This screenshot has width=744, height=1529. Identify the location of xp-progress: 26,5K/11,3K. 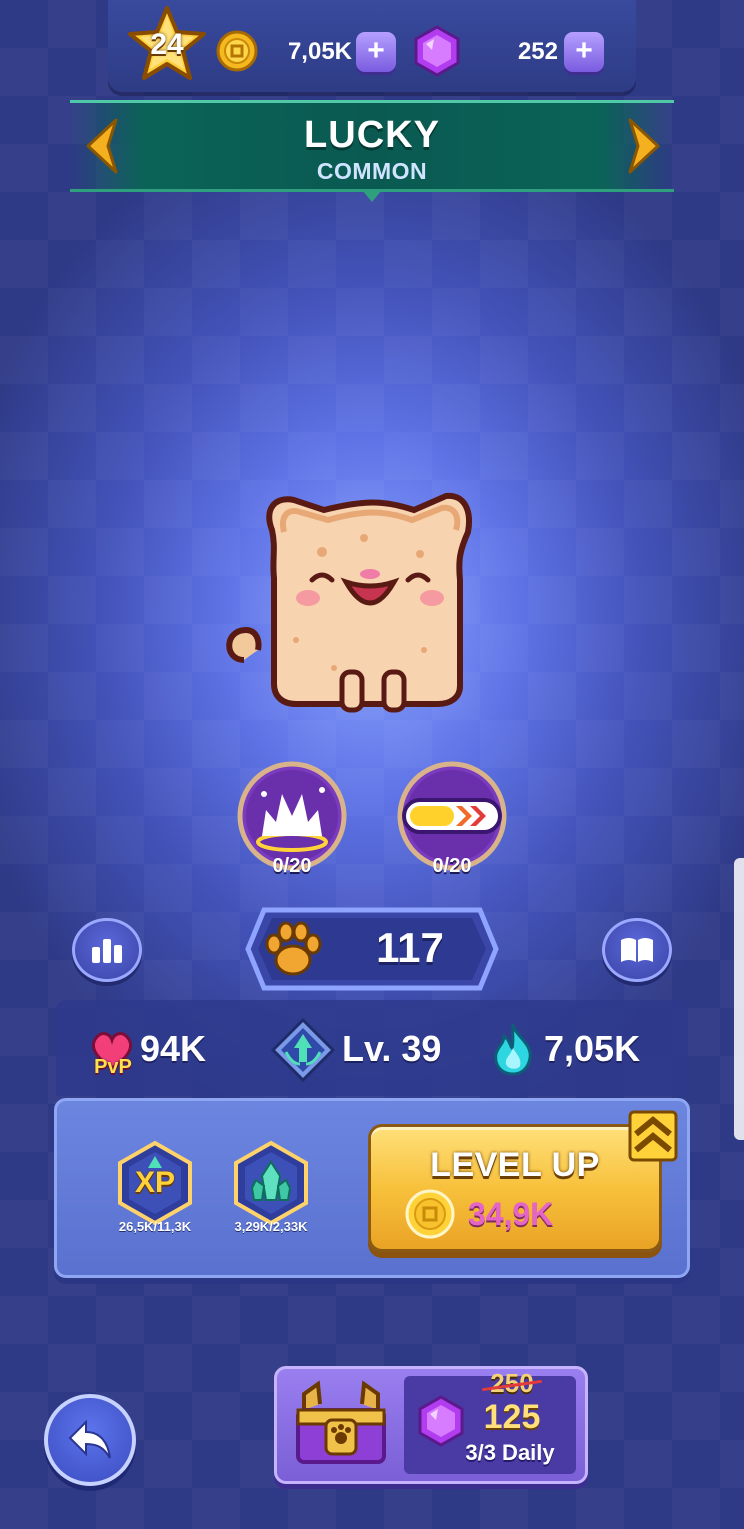
(155, 1226).